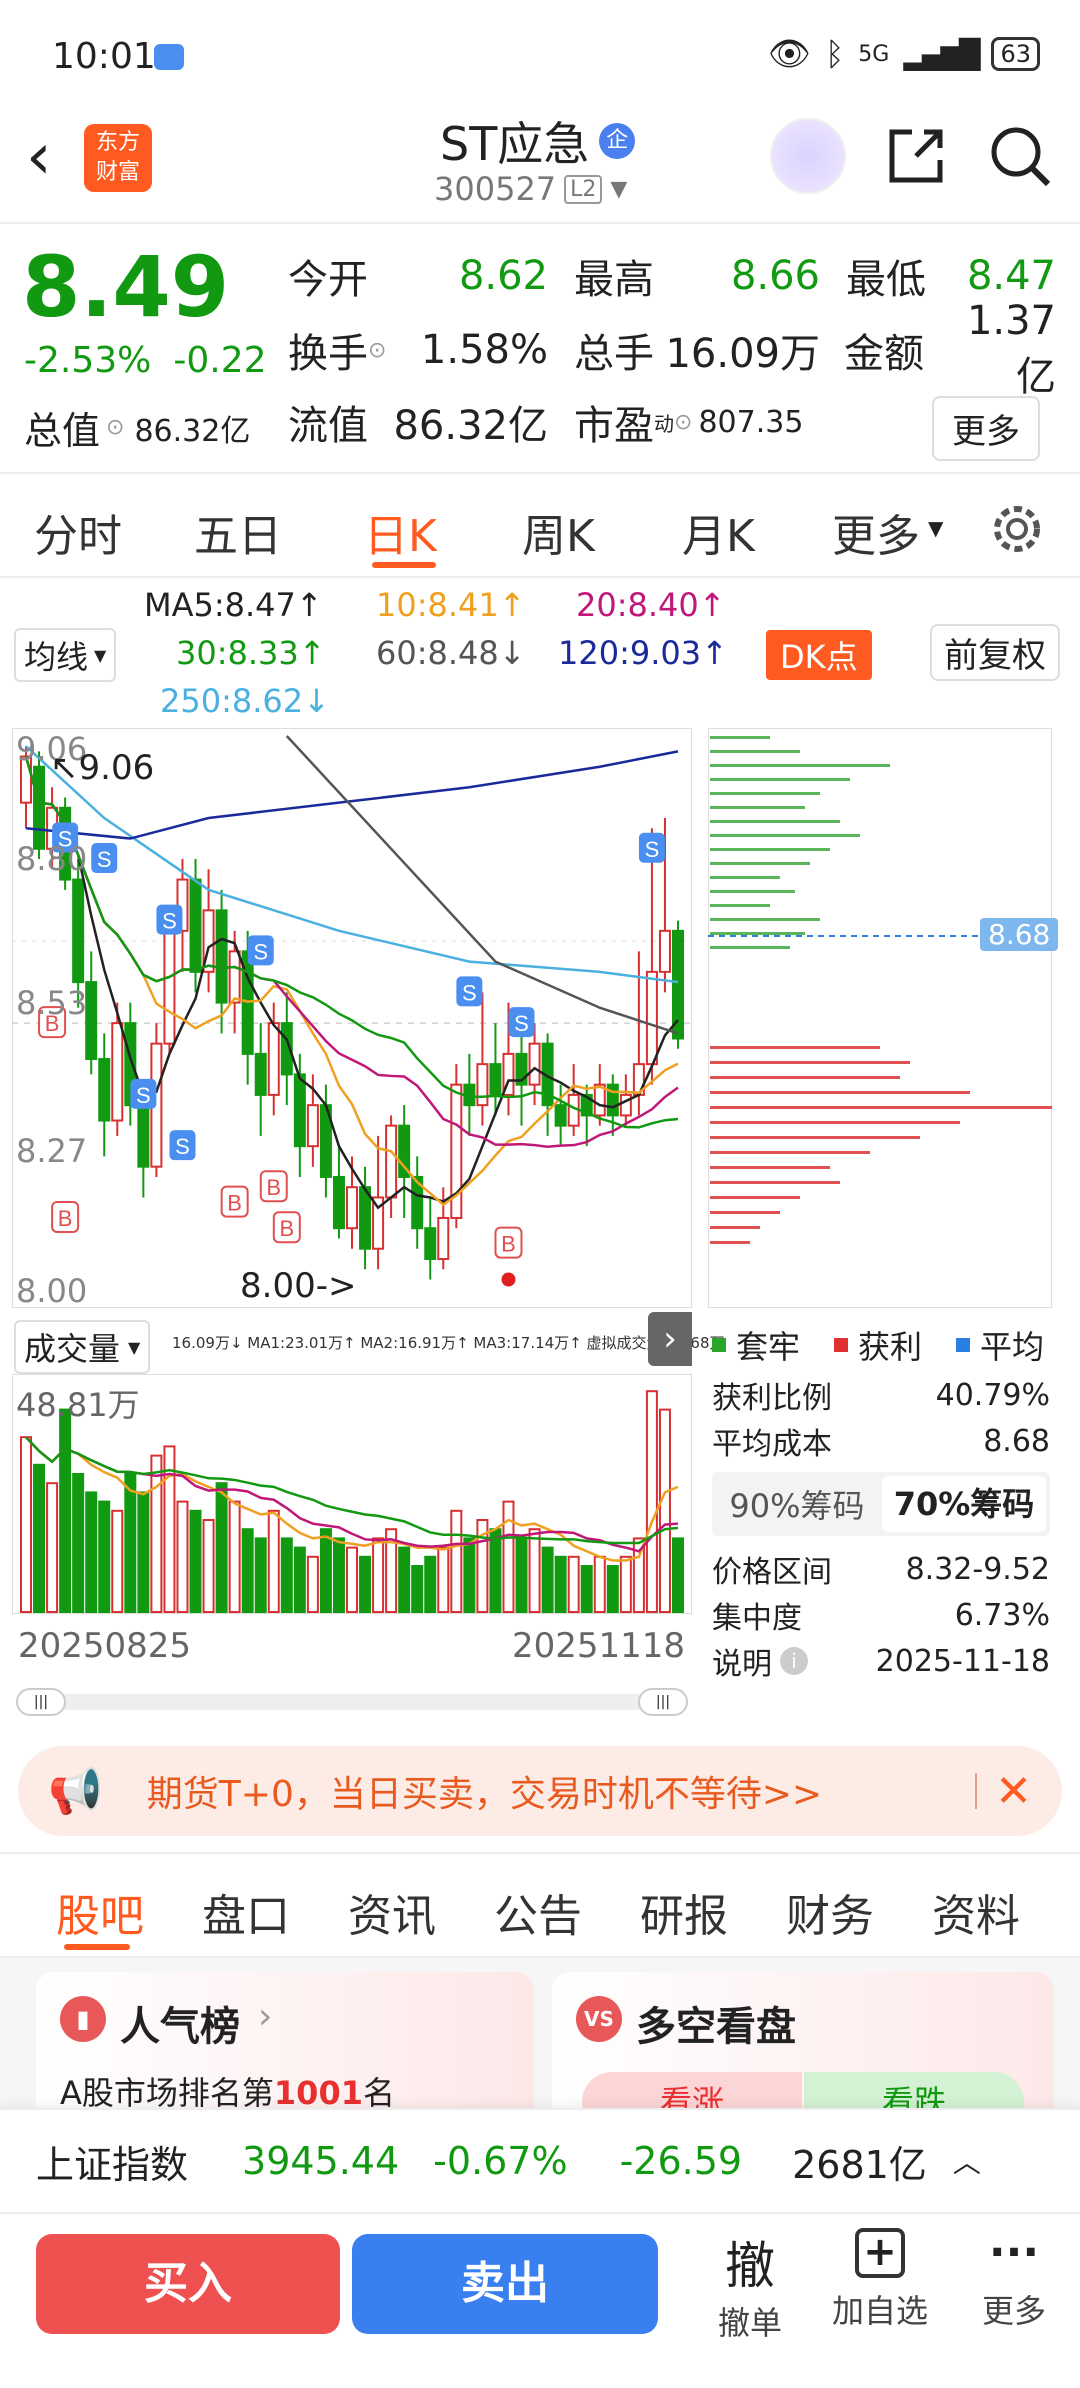 The image size is (1080, 2388). Describe the element at coordinates (880, 2280) in the screenshot. I see `add-watchlist-button: + 加自选` at that location.